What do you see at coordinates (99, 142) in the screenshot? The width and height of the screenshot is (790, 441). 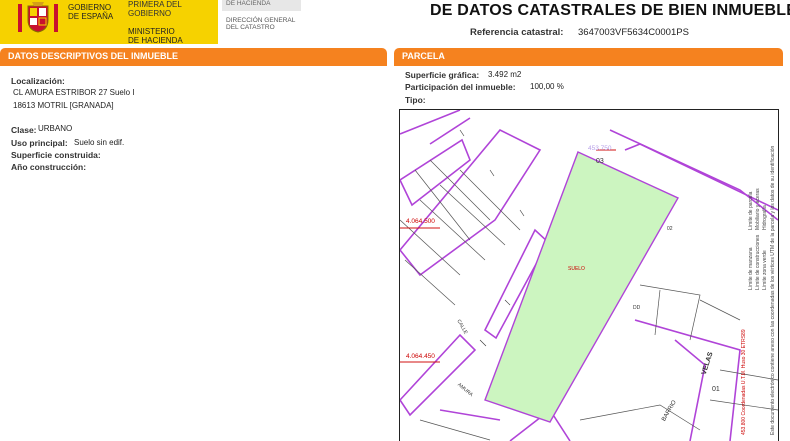 I see `uso-value: Suelo sin edif.` at bounding box center [99, 142].